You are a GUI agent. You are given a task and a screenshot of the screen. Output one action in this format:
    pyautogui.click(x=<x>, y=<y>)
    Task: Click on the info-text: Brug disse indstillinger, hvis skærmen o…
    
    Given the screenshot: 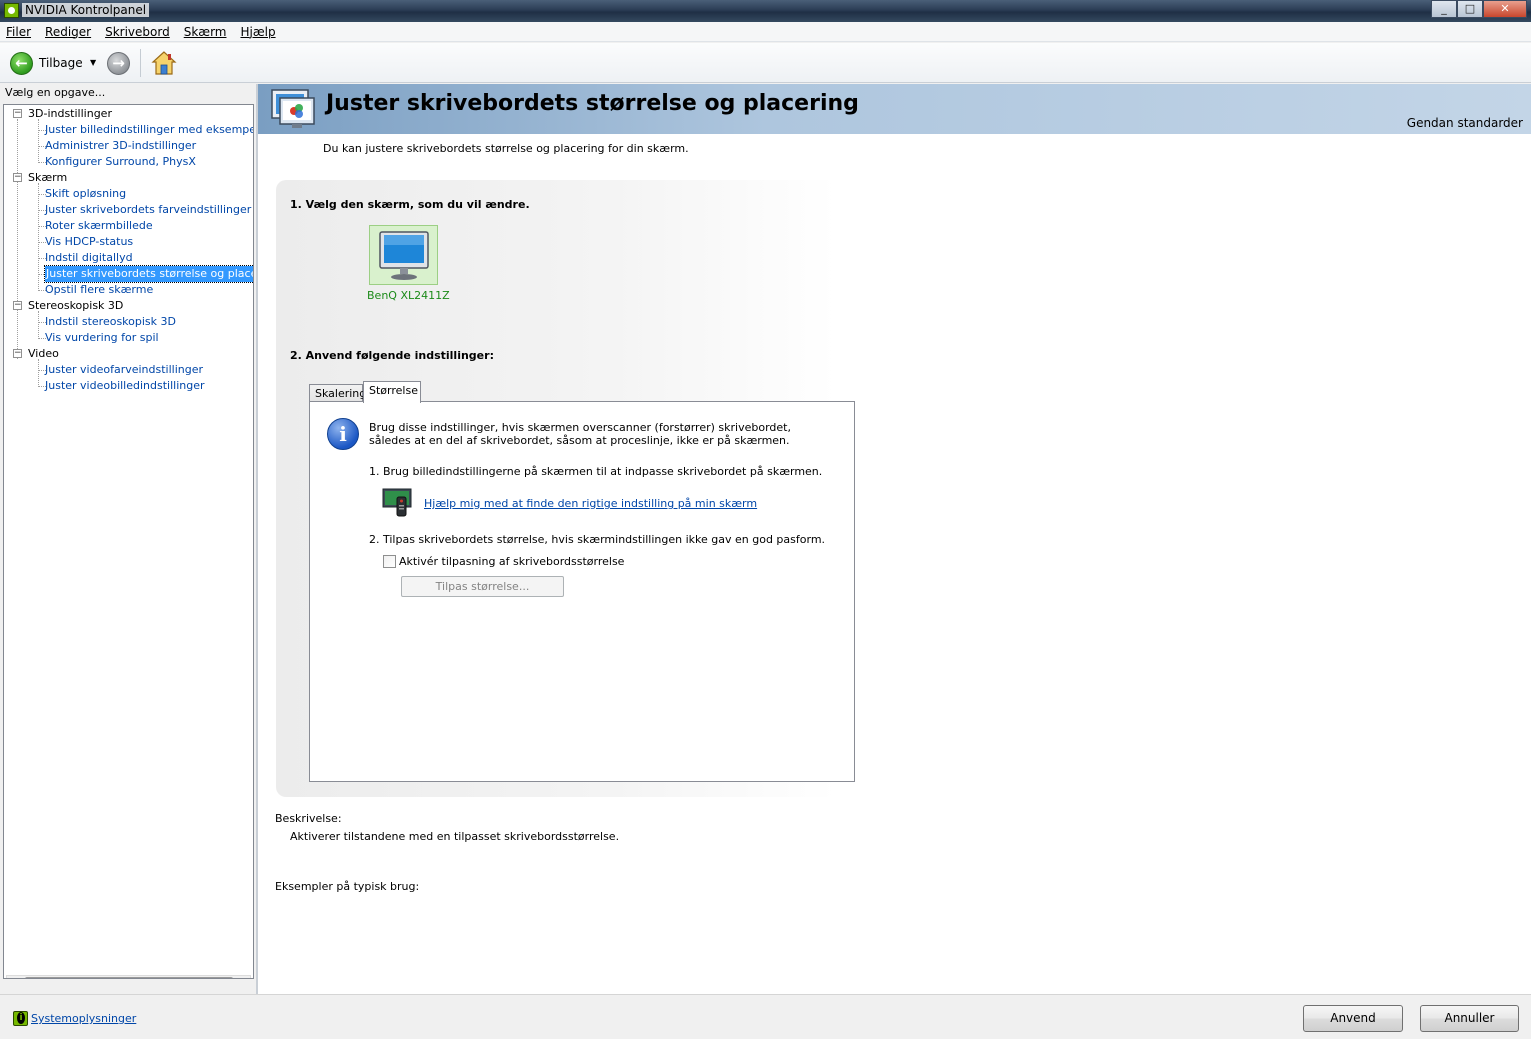 What is the action you would take?
    pyautogui.click(x=580, y=434)
    